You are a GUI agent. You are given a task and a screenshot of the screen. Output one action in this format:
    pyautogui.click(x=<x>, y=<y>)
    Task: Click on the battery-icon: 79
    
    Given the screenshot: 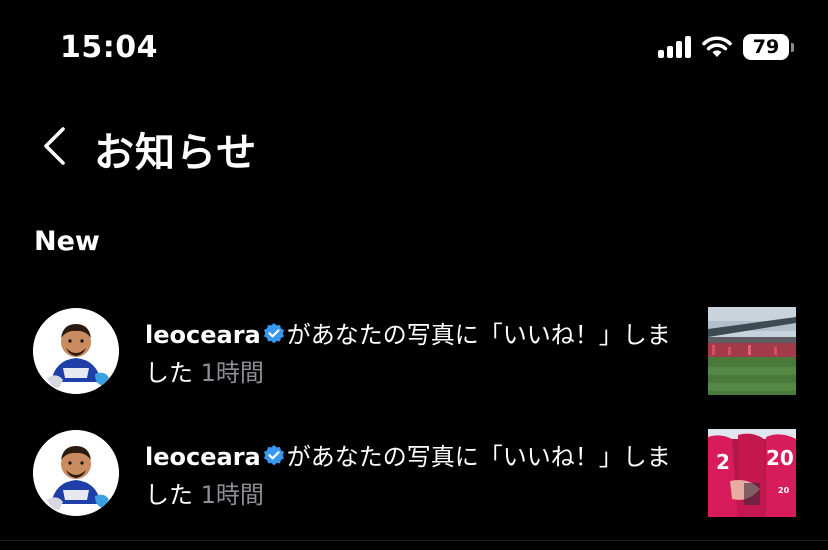 What is the action you would take?
    pyautogui.click(x=768, y=47)
    